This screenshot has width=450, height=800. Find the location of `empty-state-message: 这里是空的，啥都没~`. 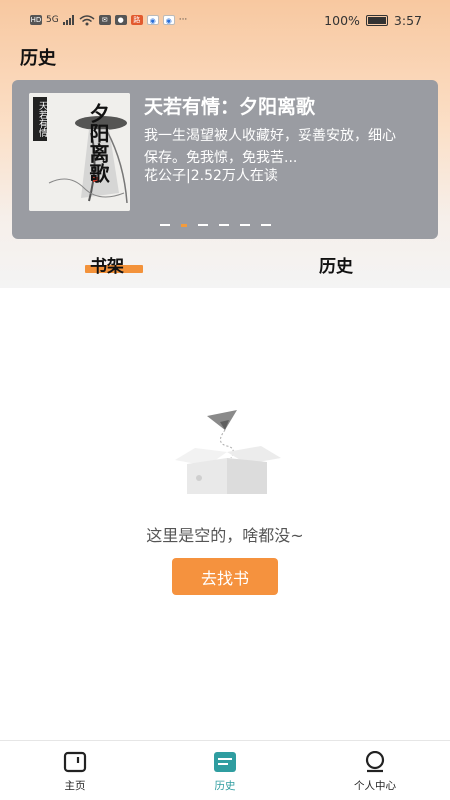

empty-state-message: 这里是空的，啥都没~ is located at coordinates (225, 535).